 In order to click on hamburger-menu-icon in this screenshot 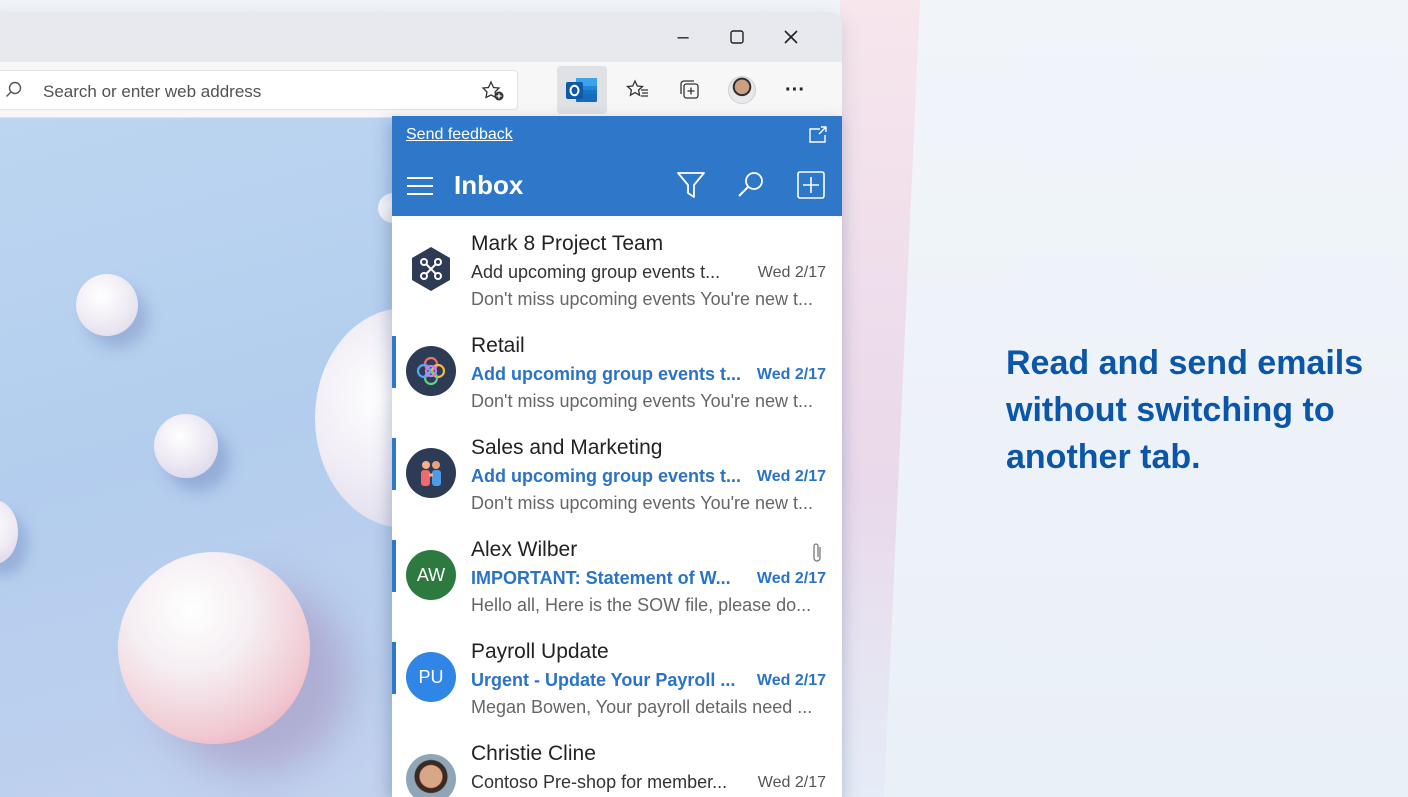, I will do `click(420, 186)`.